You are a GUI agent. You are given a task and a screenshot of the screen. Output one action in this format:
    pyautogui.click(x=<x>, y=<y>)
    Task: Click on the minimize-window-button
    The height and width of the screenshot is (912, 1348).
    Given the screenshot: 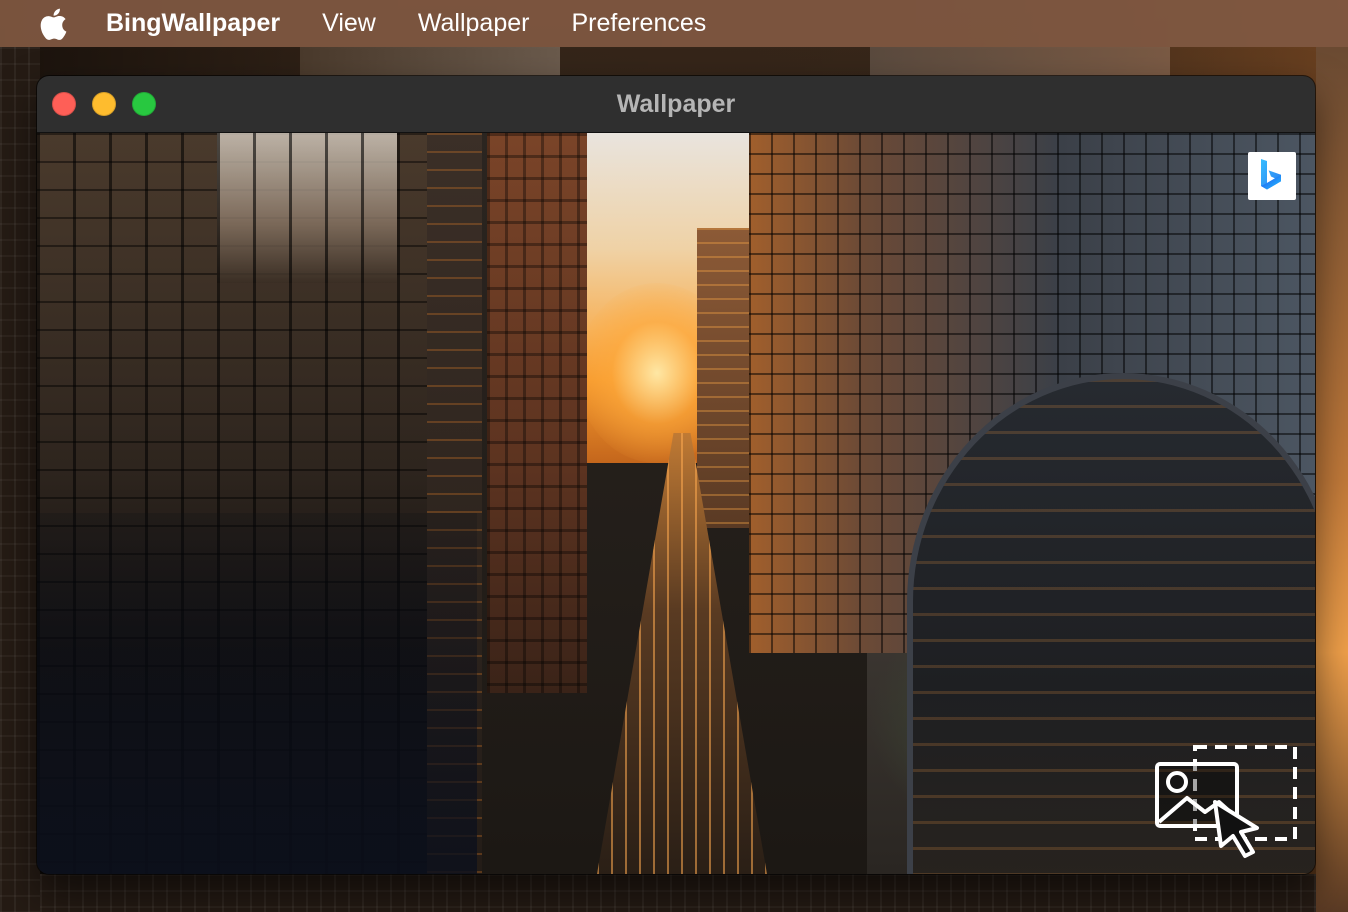 What is the action you would take?
    pyautogui.click(x=104, y=104)
    